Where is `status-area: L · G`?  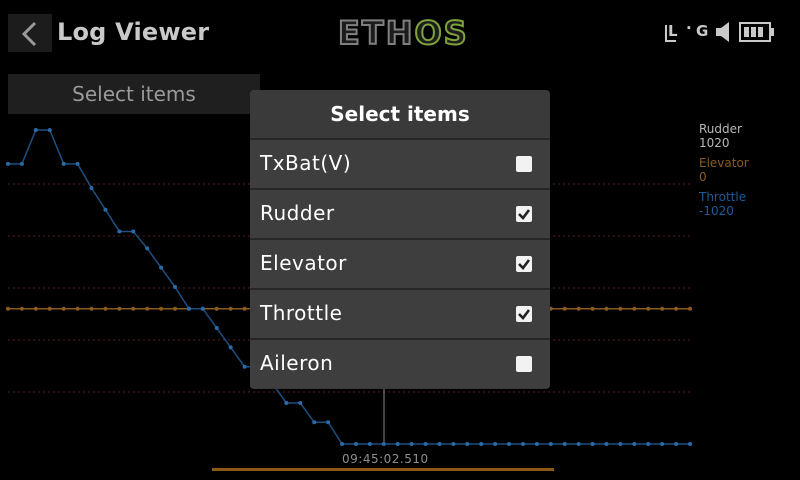
status-area: L · G is located at coordinates (722, 33).